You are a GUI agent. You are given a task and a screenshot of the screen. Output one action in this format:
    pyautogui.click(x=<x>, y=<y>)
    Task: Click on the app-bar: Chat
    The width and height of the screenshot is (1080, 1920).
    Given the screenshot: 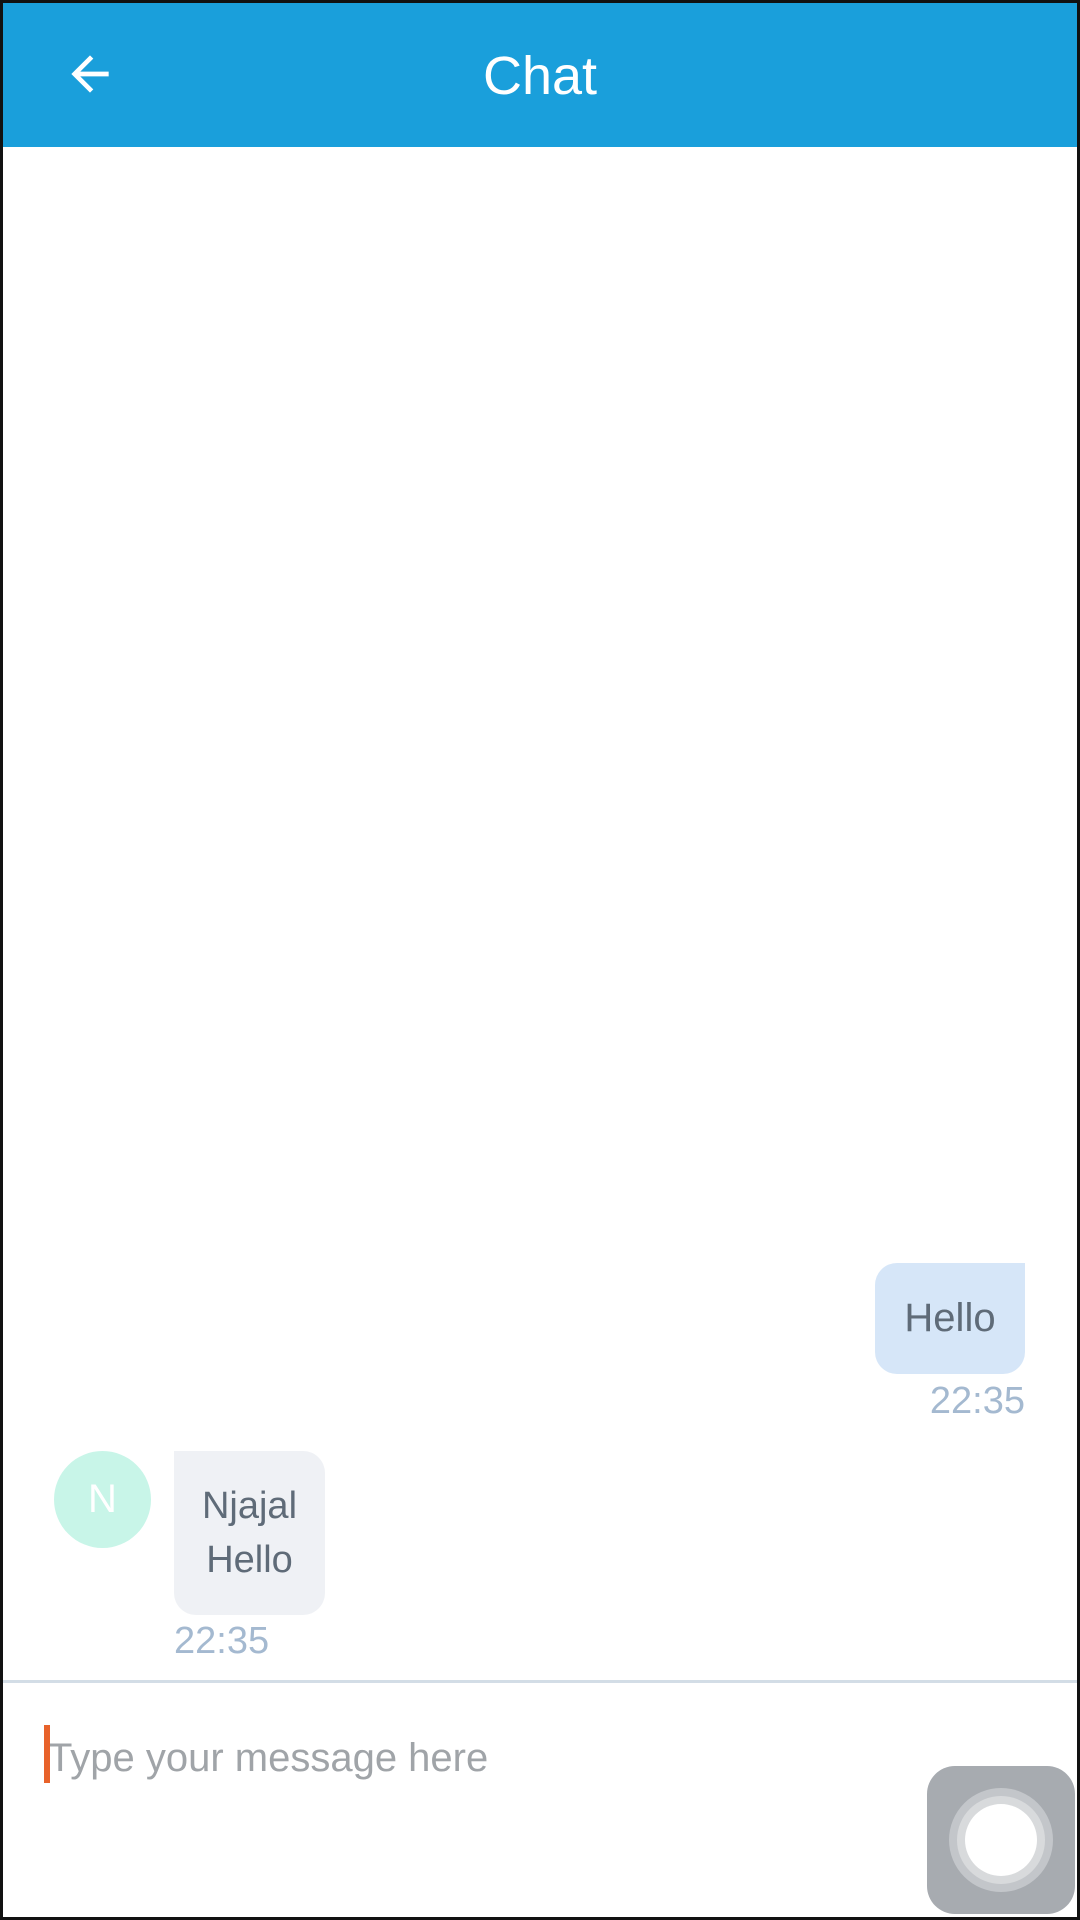 What is the action you would take?
    pyautogui.click(x=540, y=73)
    